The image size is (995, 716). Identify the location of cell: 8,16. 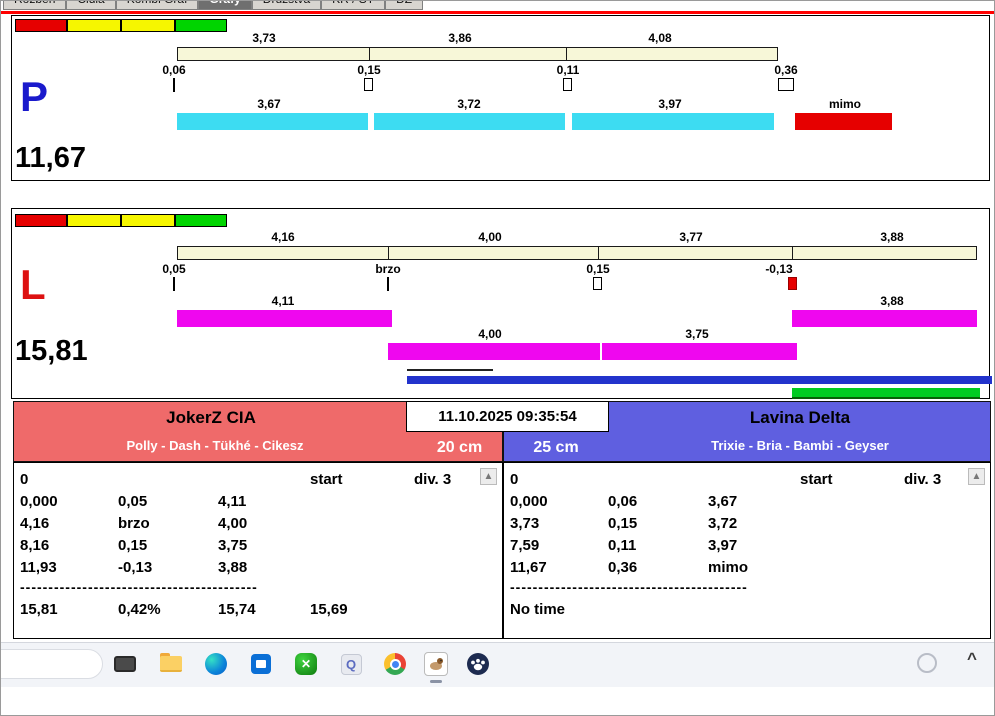
(35, 545).